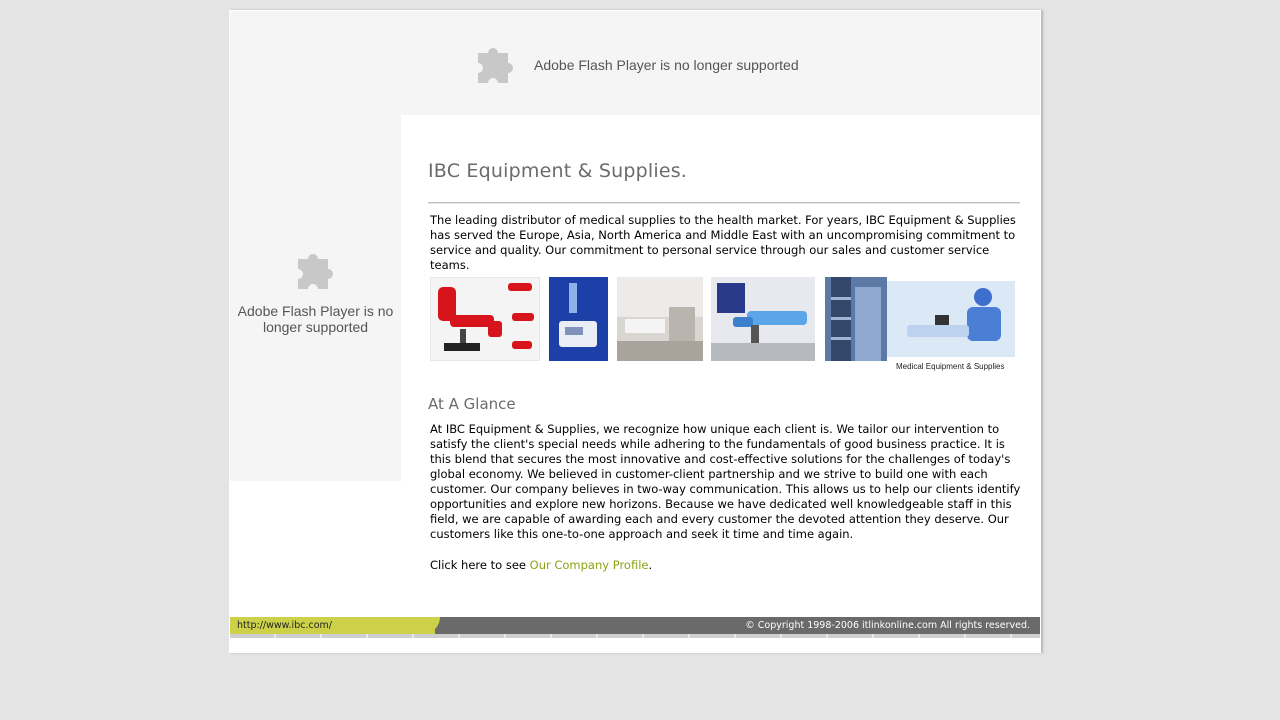 The height and width of the screenshot is (720, 1280). Describe the element at coordinates (951, 319) in the screenshot. I see `surgeon-image` at that location.